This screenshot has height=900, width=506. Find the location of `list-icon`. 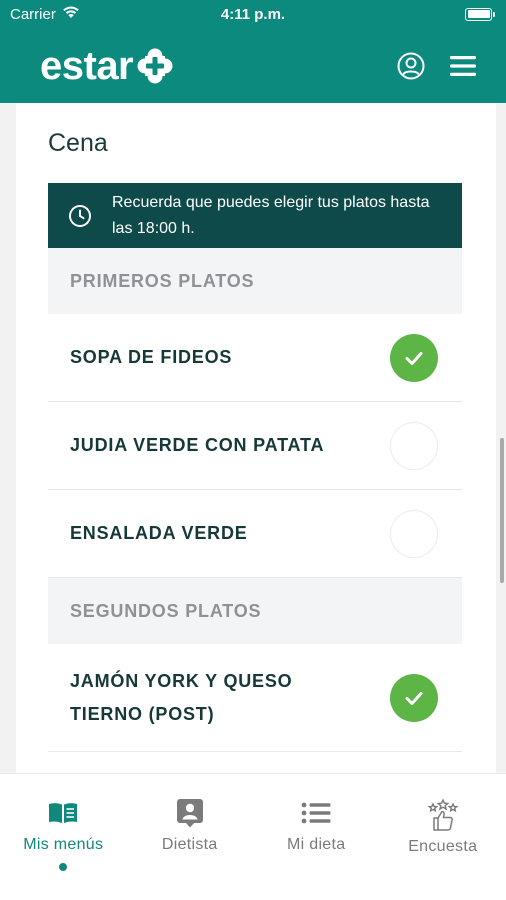

list-icon is located at coordinates (316, 813).